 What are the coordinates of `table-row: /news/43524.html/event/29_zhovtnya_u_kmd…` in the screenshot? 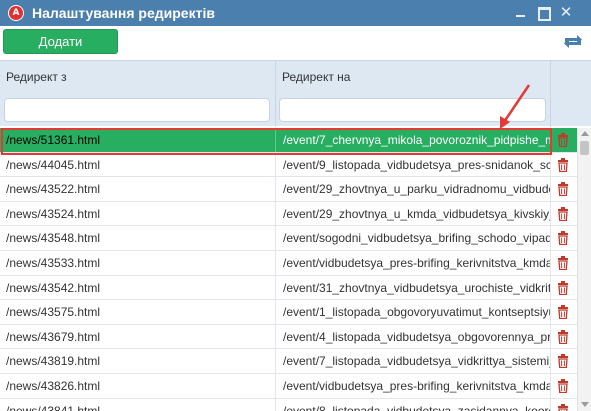 It's located at (288, 214).